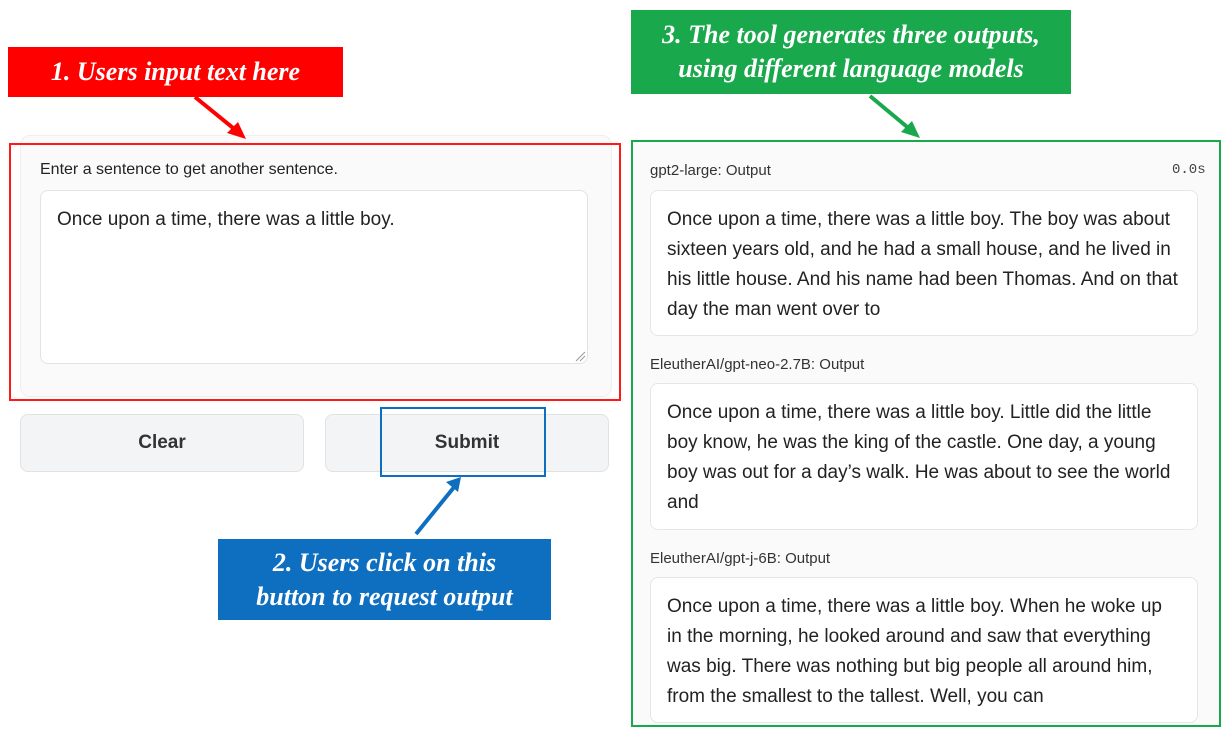 This screenshot has height=738, width=1222. What do you see at coordinates (219, 117) in the screenshot?
I see `red-arrow-icon` at bounding box center [219, 117].